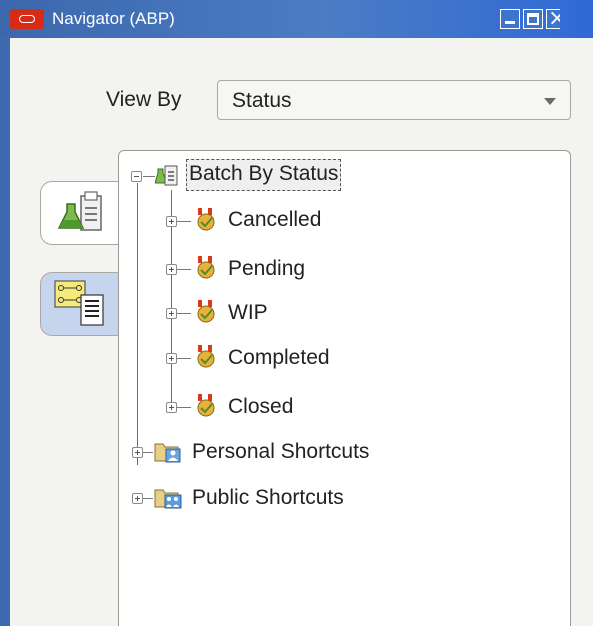 The image size is (593, 626). What do you see at coordinates (510, 19) in the screenshot?
I see `minimize-icon` at bounding box center [510, 19].